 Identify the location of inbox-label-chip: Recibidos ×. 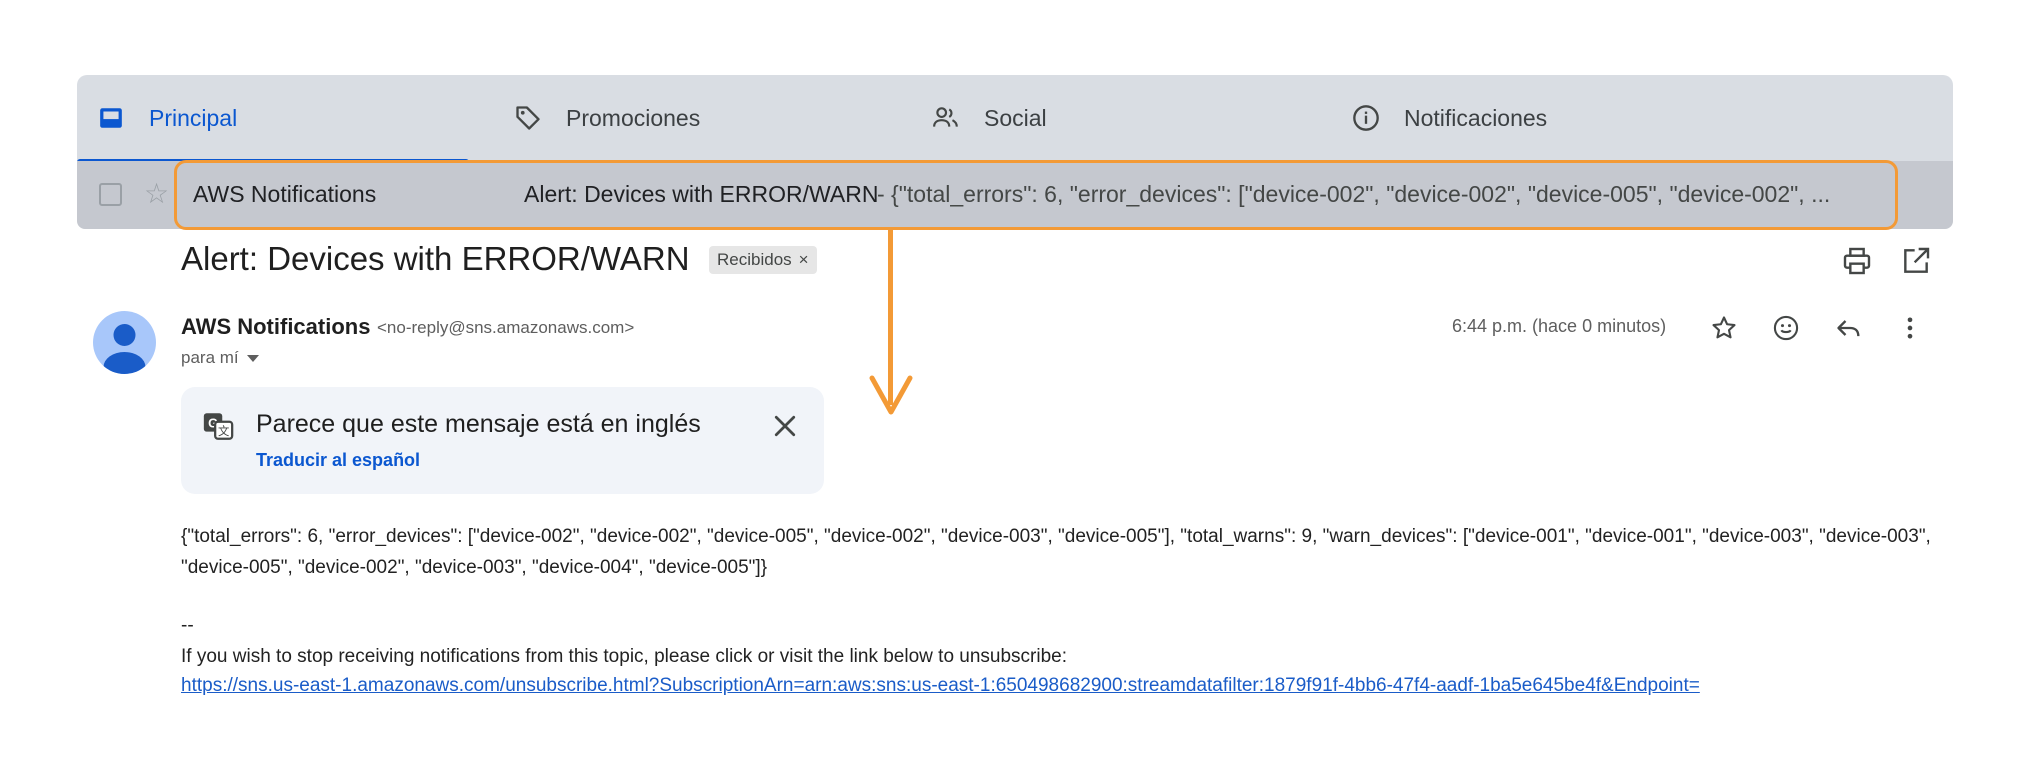
(763, 260).